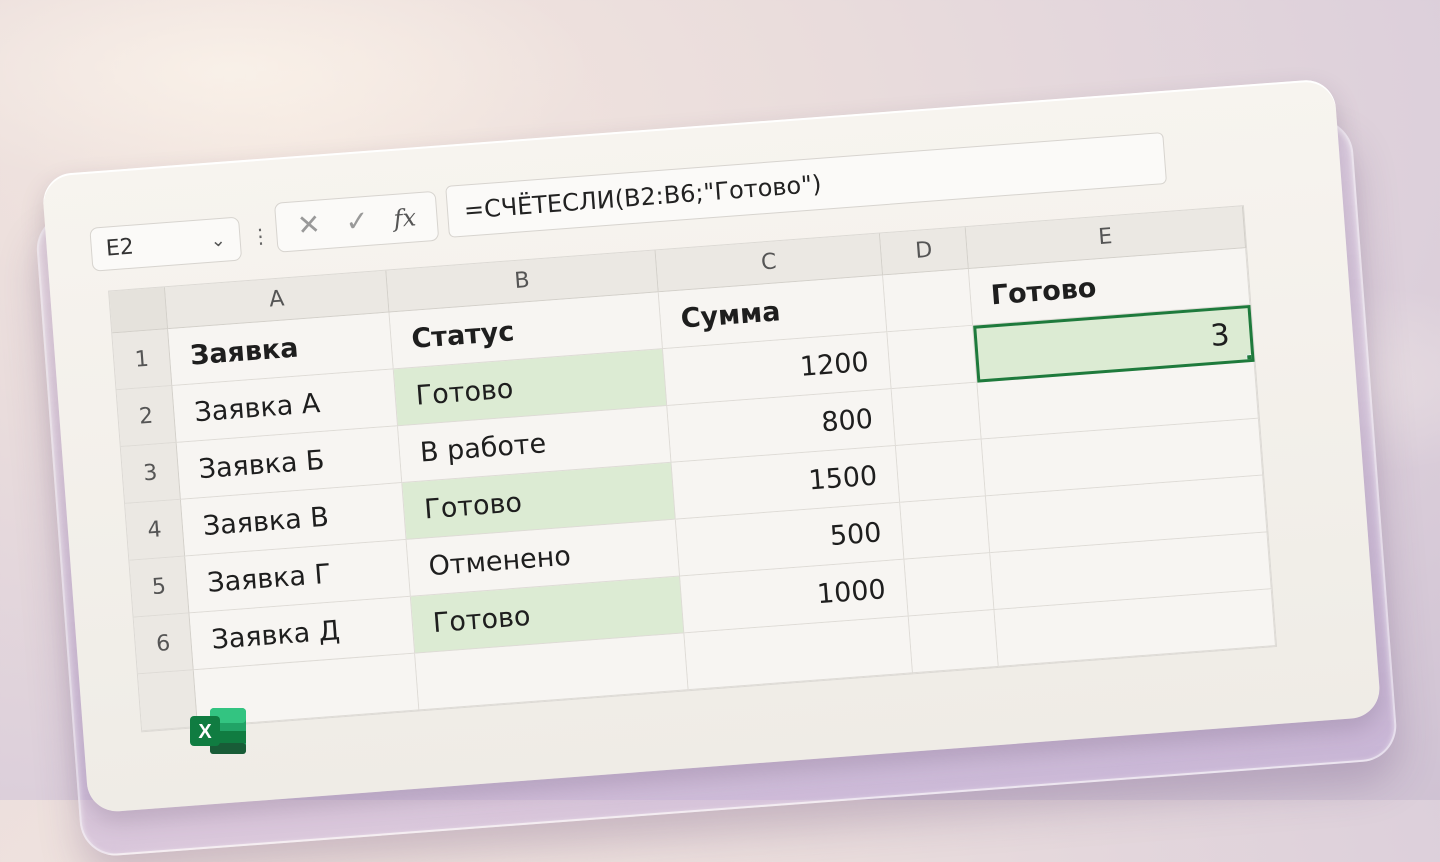 The height and width of the screenshot is (862, 1440). Describe the element at coordinates (1220, 335) in the screenshot. I see `cell-e2-value: 3` at that location.